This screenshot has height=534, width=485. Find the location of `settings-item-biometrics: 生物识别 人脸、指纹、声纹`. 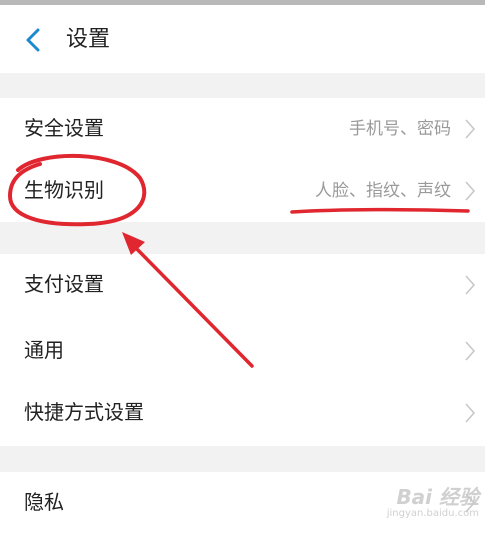

settings-item-biometrics: 生物识别 人脸、指纹、声纹 is located at coordinates (242, 191).